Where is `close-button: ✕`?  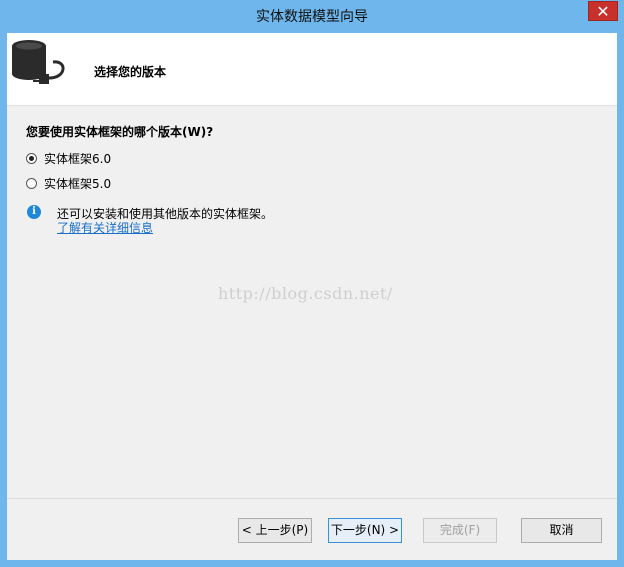
close-button: ✕ is located at coordinates (603, 11).